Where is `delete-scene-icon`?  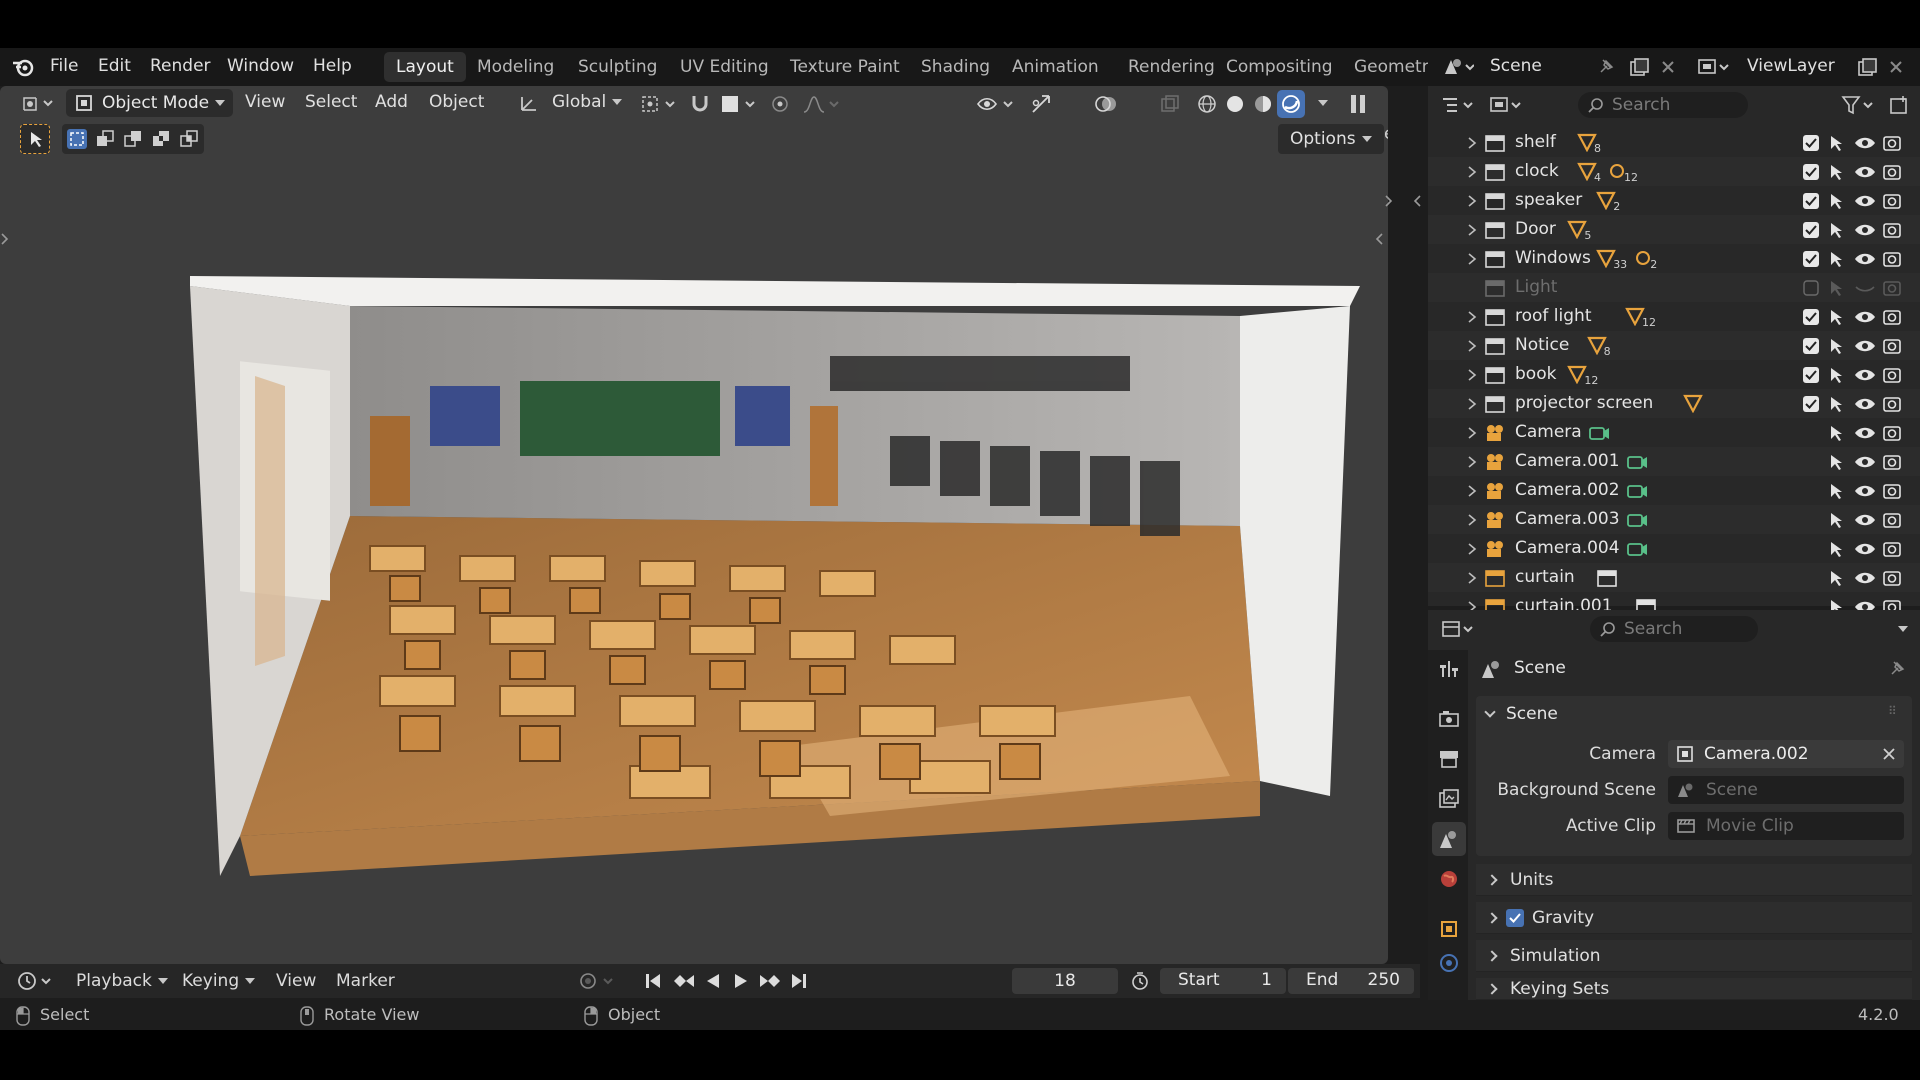
delete-scene-icon is located at coordinates (1668, 67).